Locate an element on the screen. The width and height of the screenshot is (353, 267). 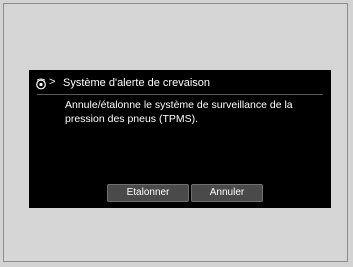
tire-pressure-icon is located at coordinates (41, 83).